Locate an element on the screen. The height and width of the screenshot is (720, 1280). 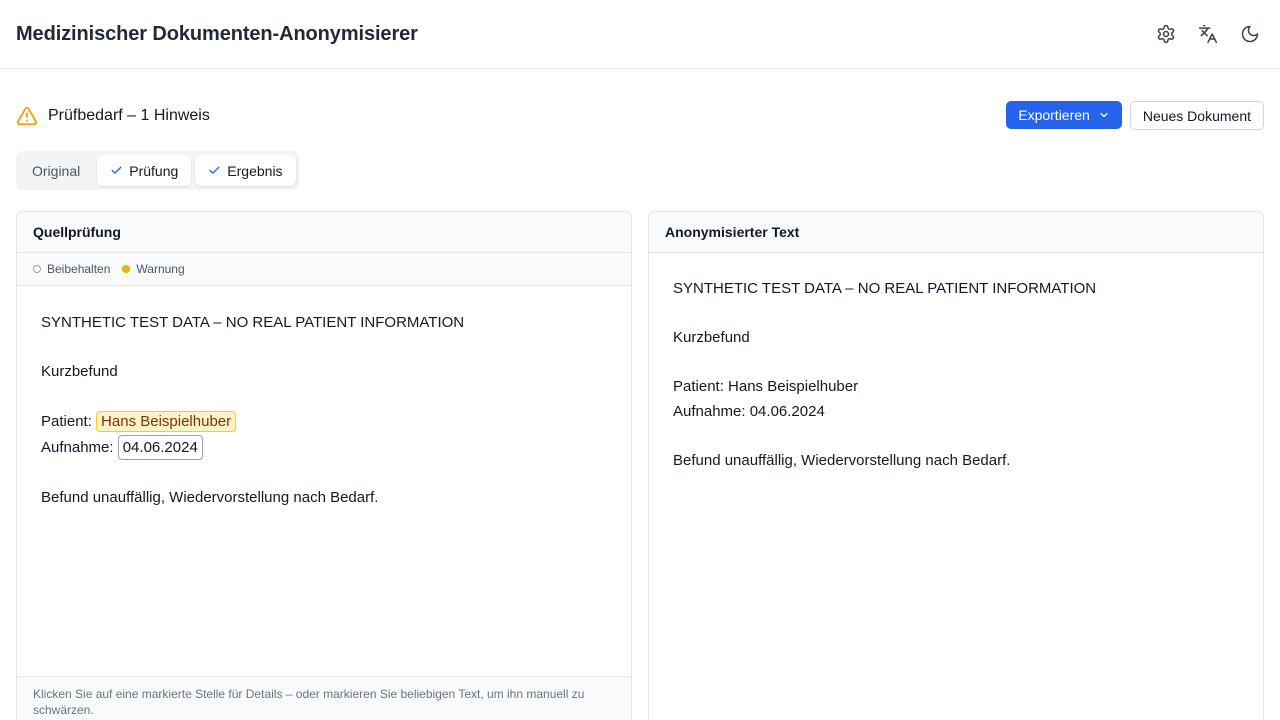
tab-pruefung: Prüfung is located at coordinates (144, 170).